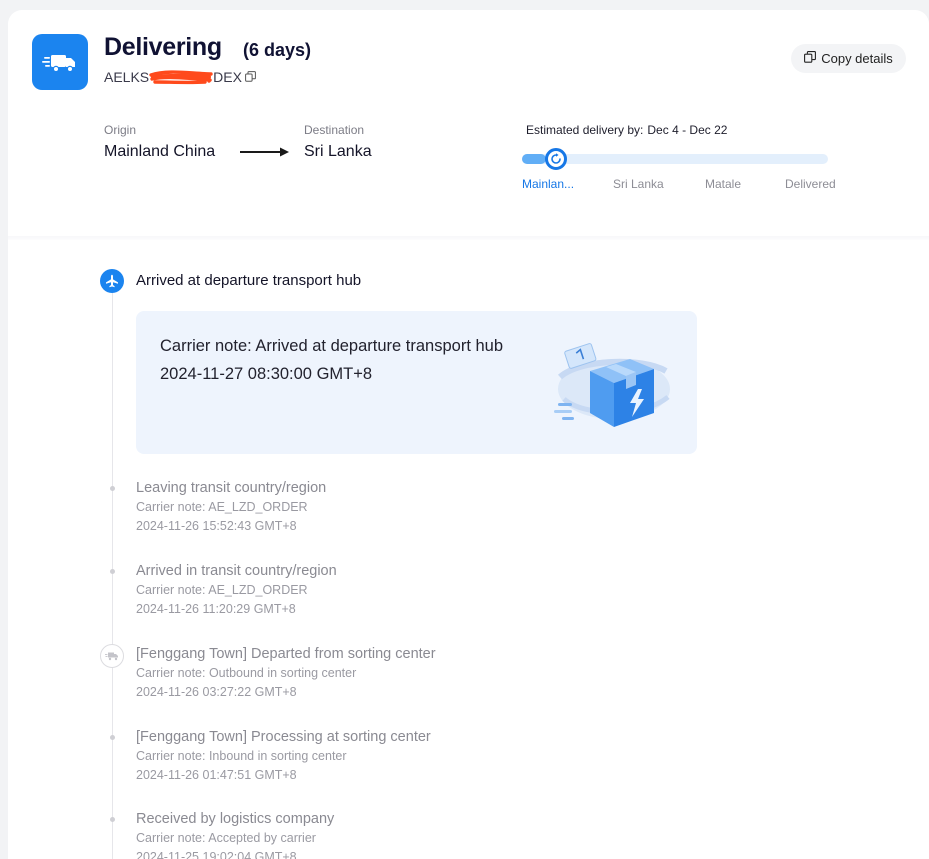 This screenshot has width=929, height=859. Describe the element at coordinates (585, 130) in the screenshot. I see `eta-label: Estimated delivery by:` at that location.